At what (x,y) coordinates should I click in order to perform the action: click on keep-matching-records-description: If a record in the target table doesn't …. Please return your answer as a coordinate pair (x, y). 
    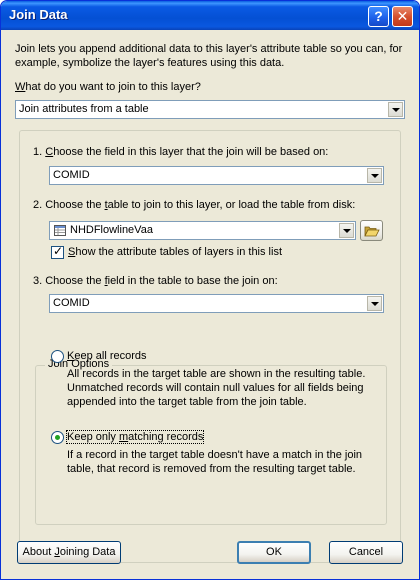
    Looking at the image, I should click on (215, 462).